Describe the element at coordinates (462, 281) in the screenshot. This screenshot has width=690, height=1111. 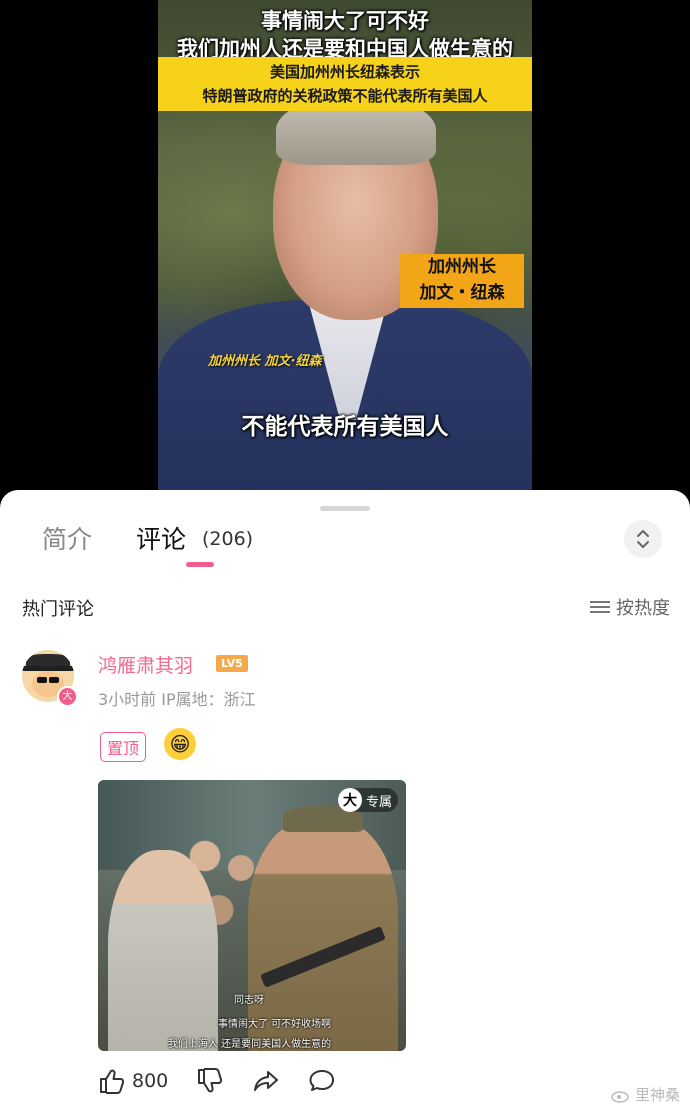
I see `speaker-name-box: 加州州长 加文・纽森` at that location.